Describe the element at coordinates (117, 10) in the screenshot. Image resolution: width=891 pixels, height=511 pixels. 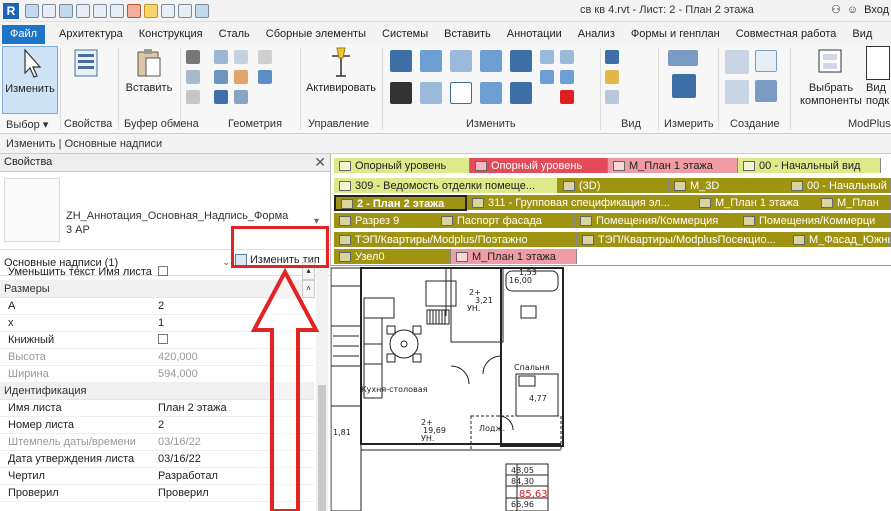
I see `print-icon` at that location.